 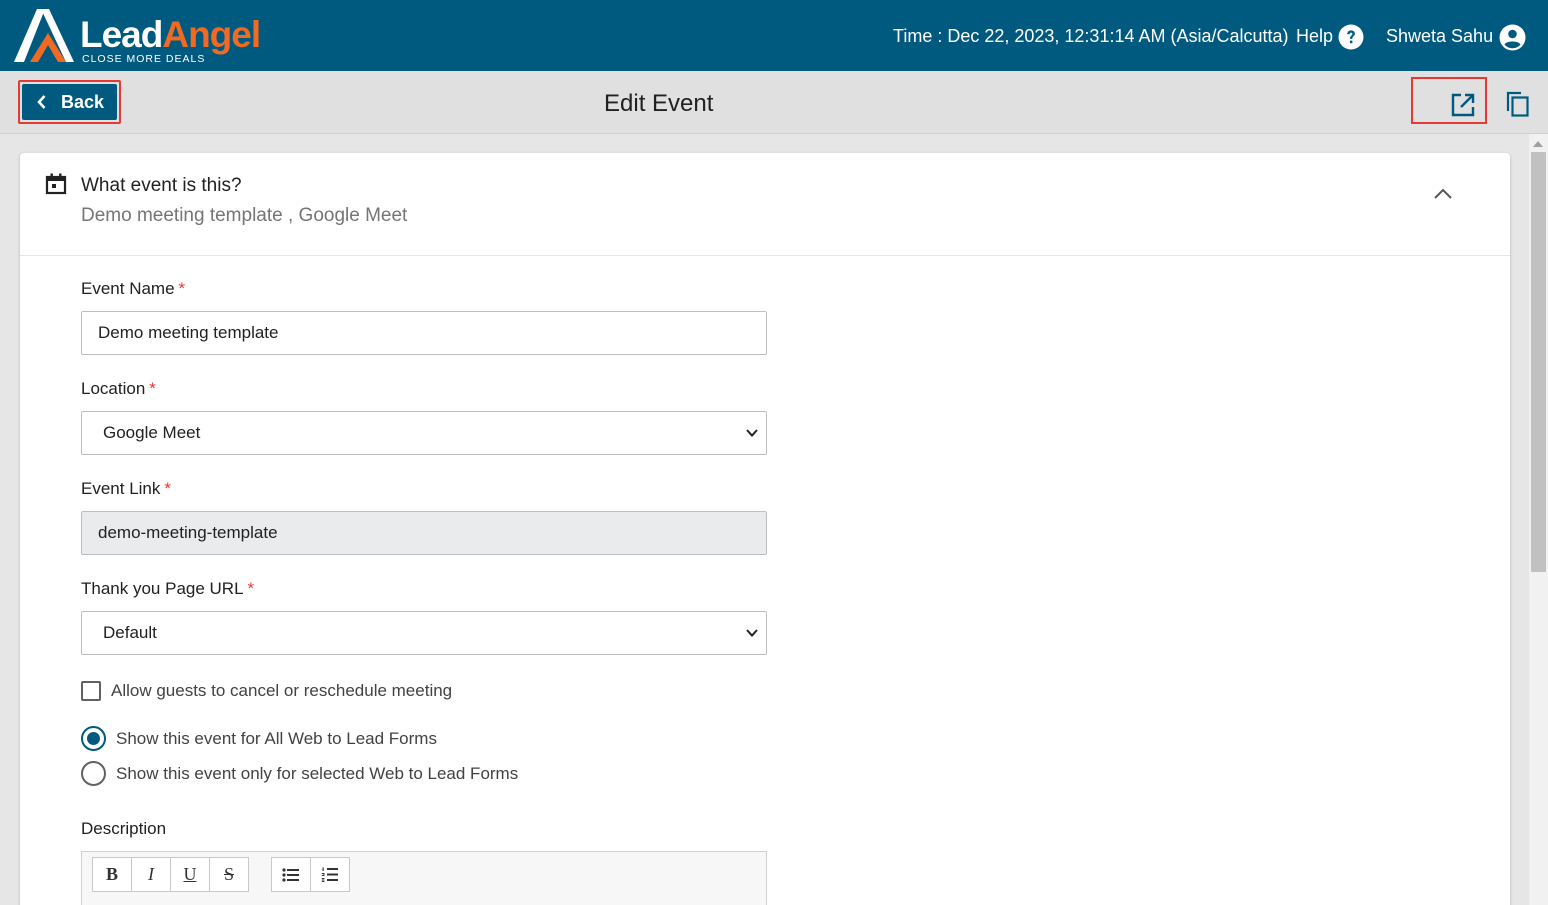 I want to click on radio-selected-dot, so click(x=93, y=738).